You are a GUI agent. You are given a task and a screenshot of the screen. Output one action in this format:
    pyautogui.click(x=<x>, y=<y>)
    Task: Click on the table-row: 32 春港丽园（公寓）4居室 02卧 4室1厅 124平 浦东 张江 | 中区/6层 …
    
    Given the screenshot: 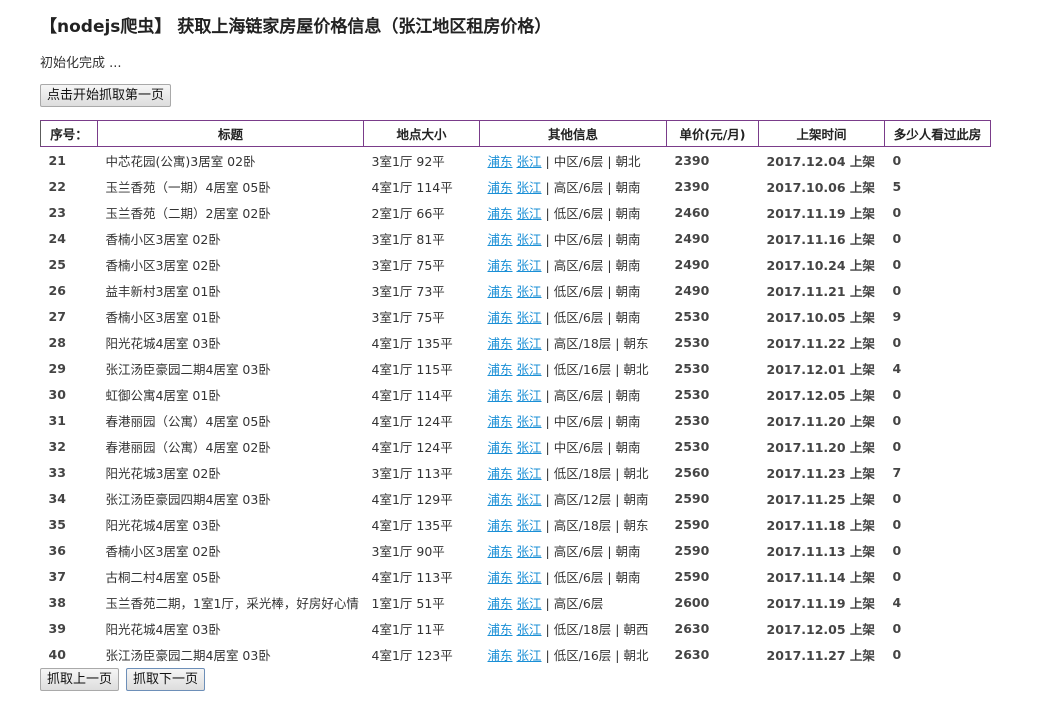 What is the action you would take?
    pyautogui.click(x=516, y=446)
    